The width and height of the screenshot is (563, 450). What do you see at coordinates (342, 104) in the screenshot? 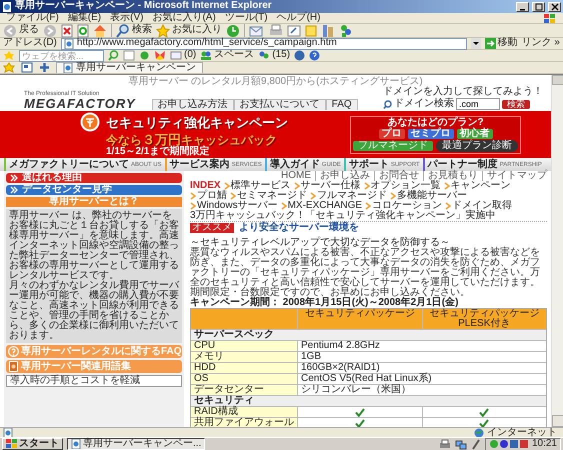
I see `header-tab: FAQ` at bounding box center [342, 104].